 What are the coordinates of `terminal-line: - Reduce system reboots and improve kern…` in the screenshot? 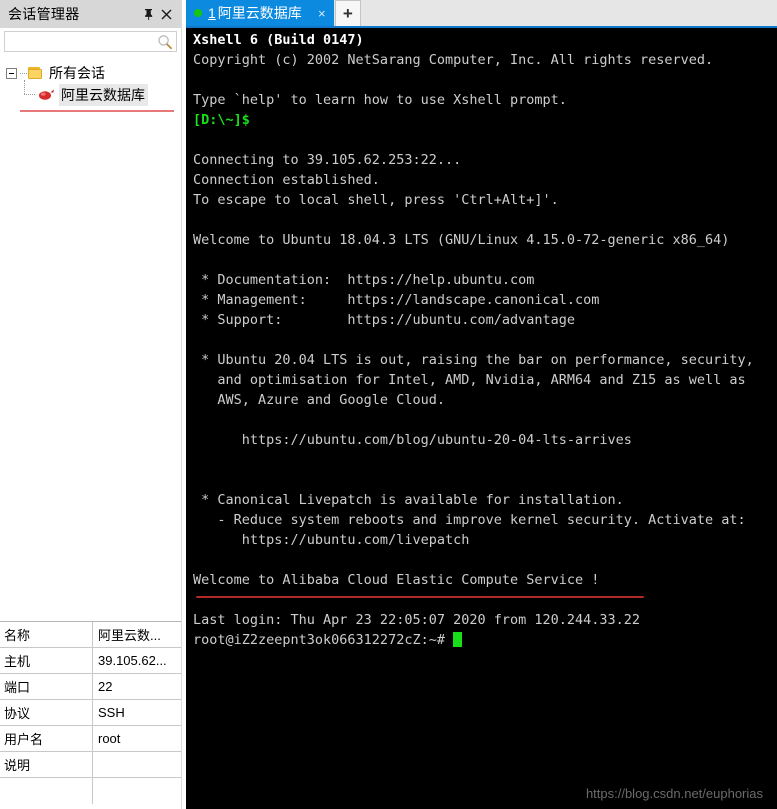 It's located at (469, 520).